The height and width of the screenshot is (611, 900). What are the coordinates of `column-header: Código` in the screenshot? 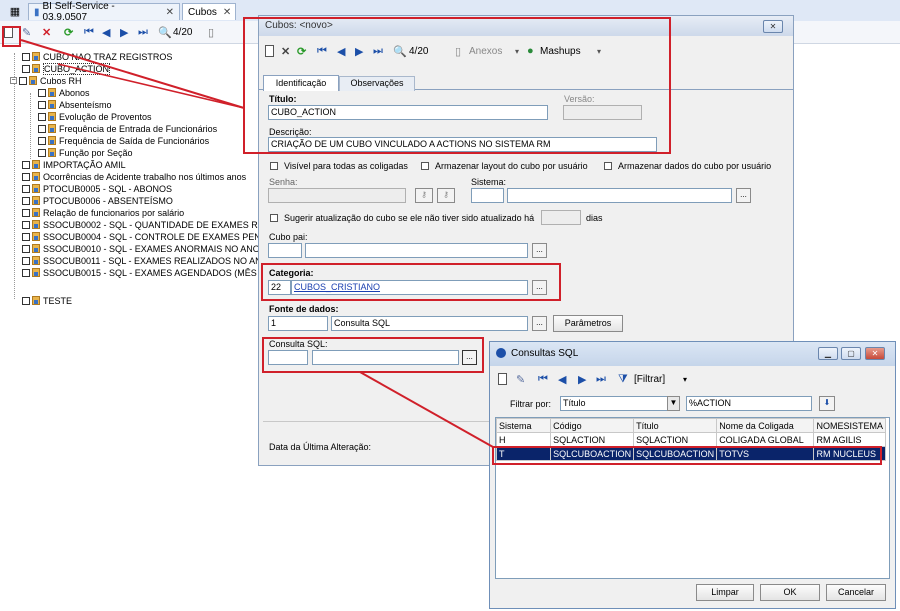 It's located at (592, 425).